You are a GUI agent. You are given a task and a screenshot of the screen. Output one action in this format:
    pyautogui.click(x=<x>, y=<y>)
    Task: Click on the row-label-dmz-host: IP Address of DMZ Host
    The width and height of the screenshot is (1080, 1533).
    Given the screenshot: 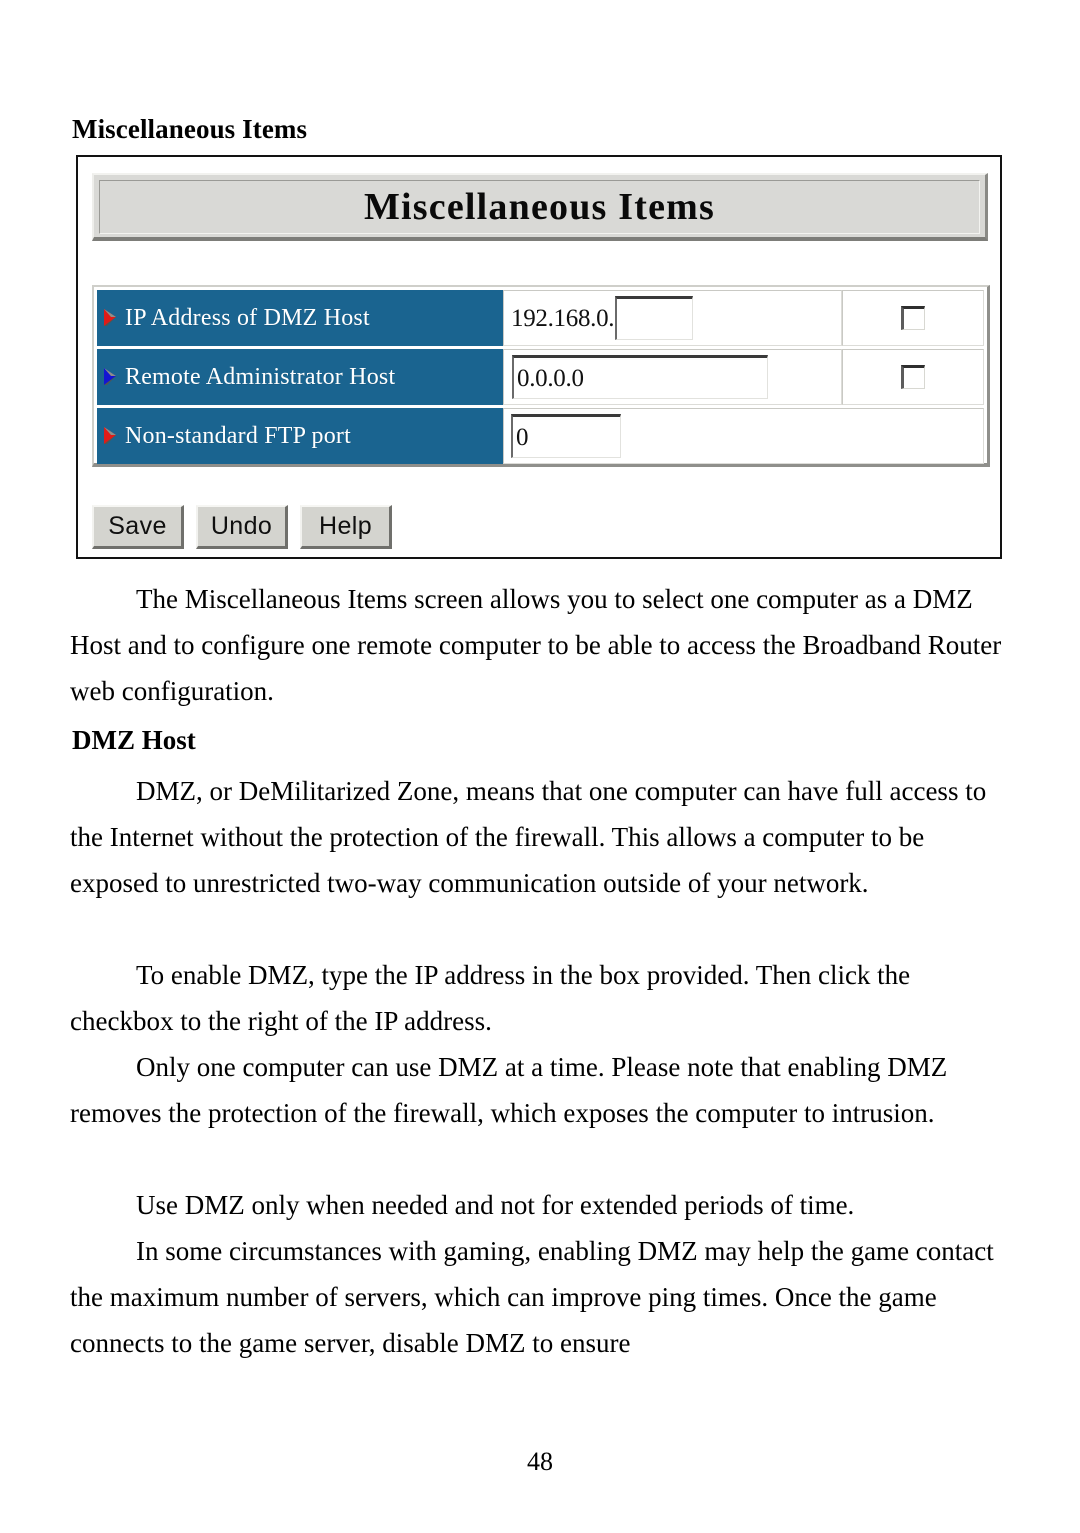 What is the action you would take?
    pyautogui.click(x=300, y=318)
    